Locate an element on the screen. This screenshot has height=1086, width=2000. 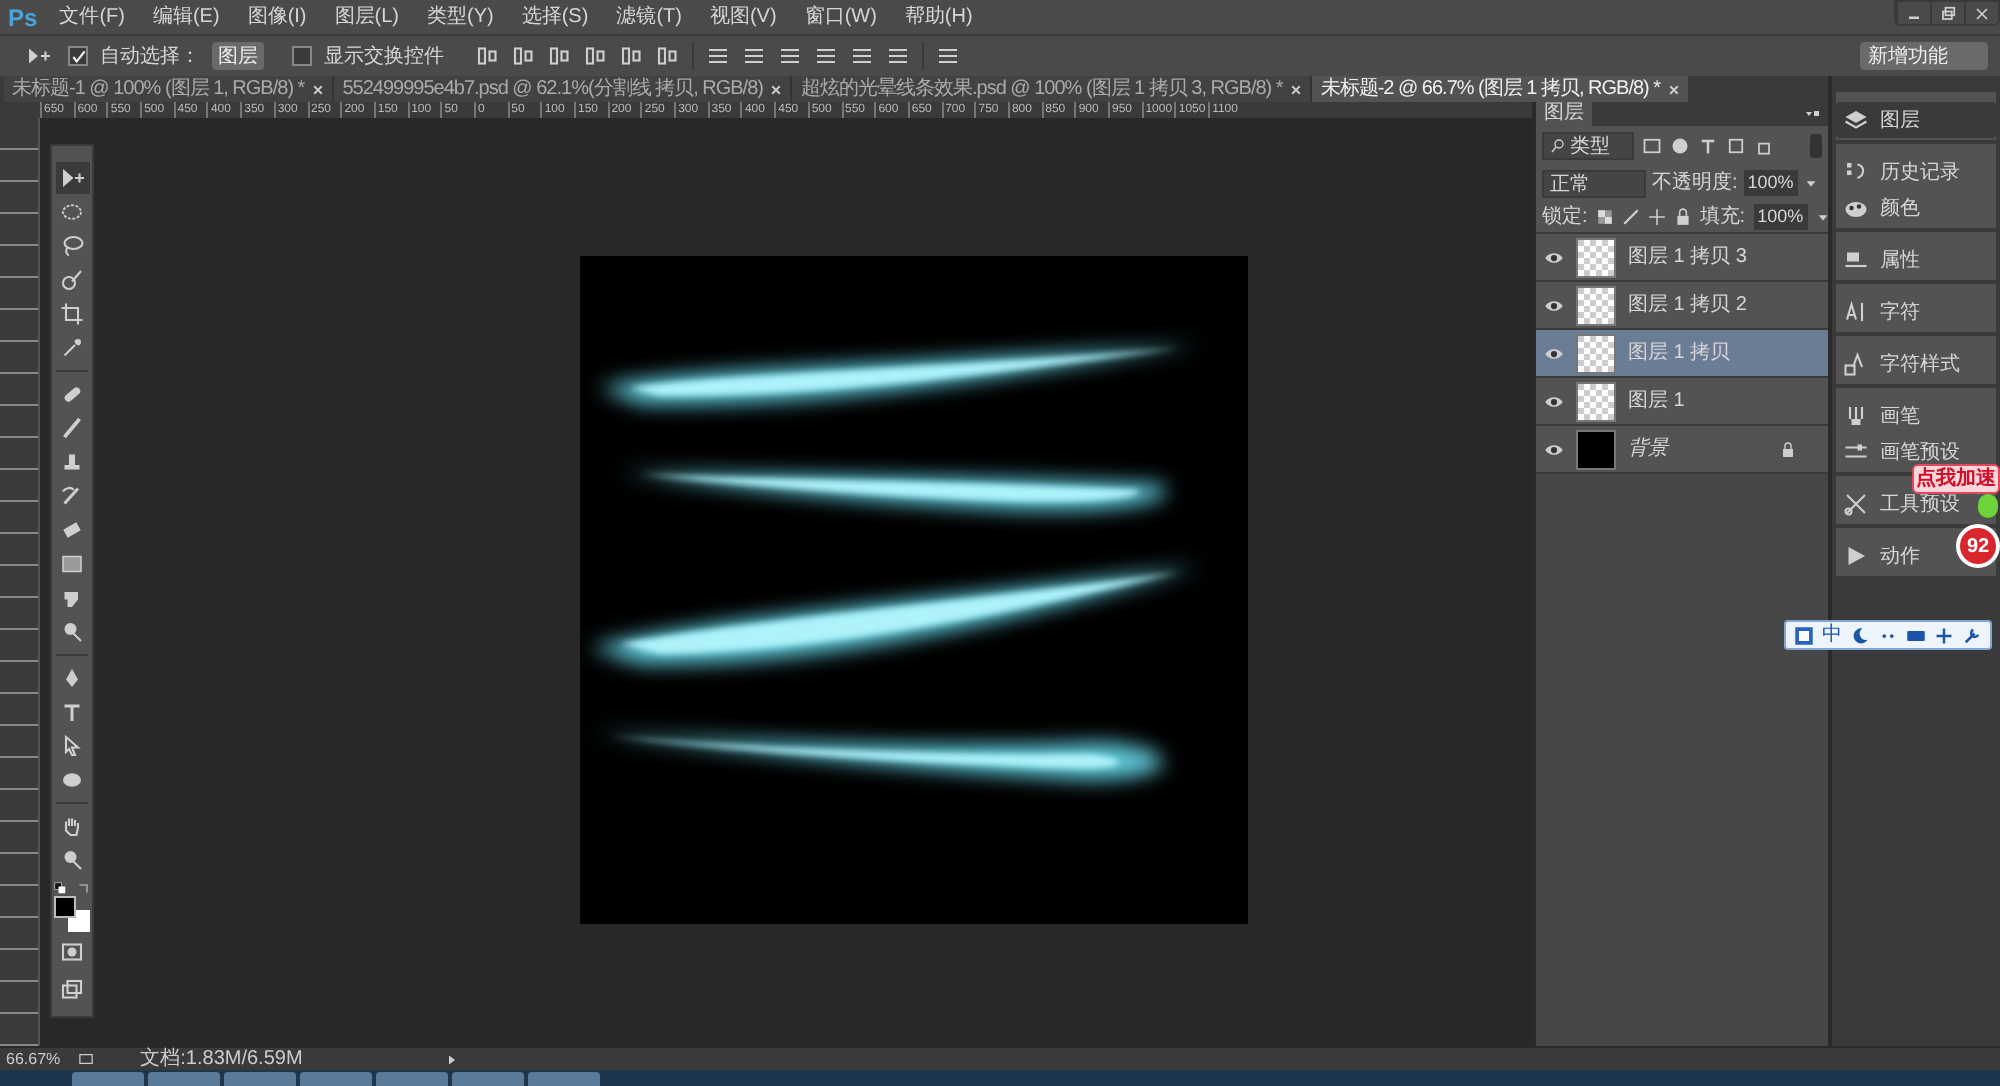
show-transform-checkbox is located at coordinates (302, 56).